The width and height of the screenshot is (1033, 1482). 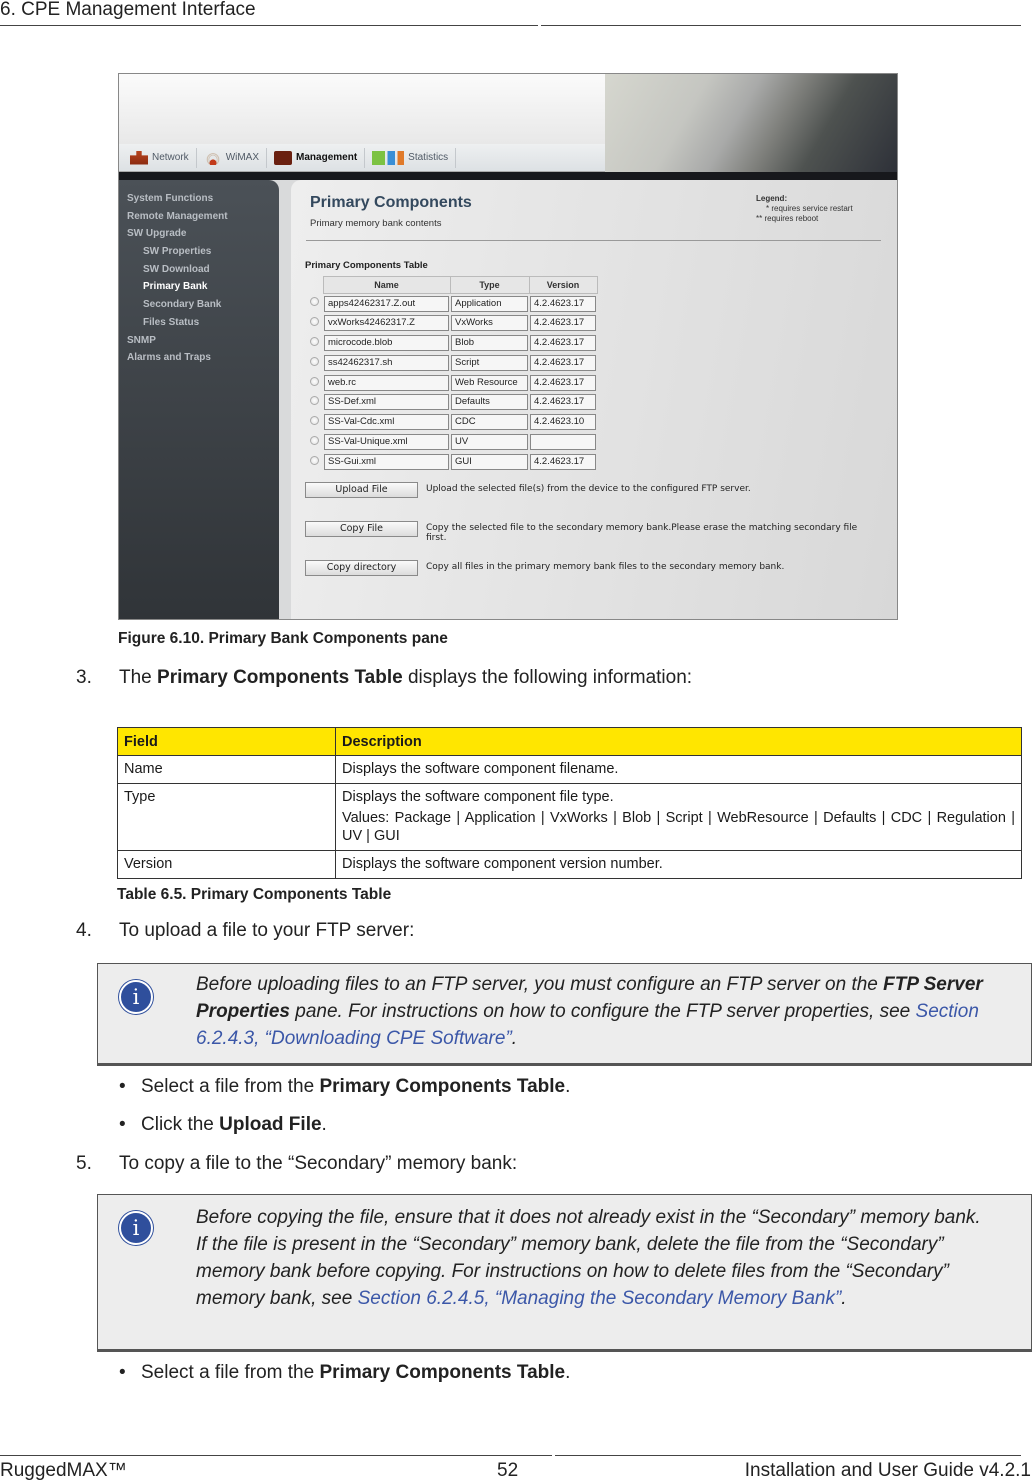 What do you see at coordinates (170, 157) in the screenshot?
I see `nav-tab-label: Network` at bounding box center [170, 157].